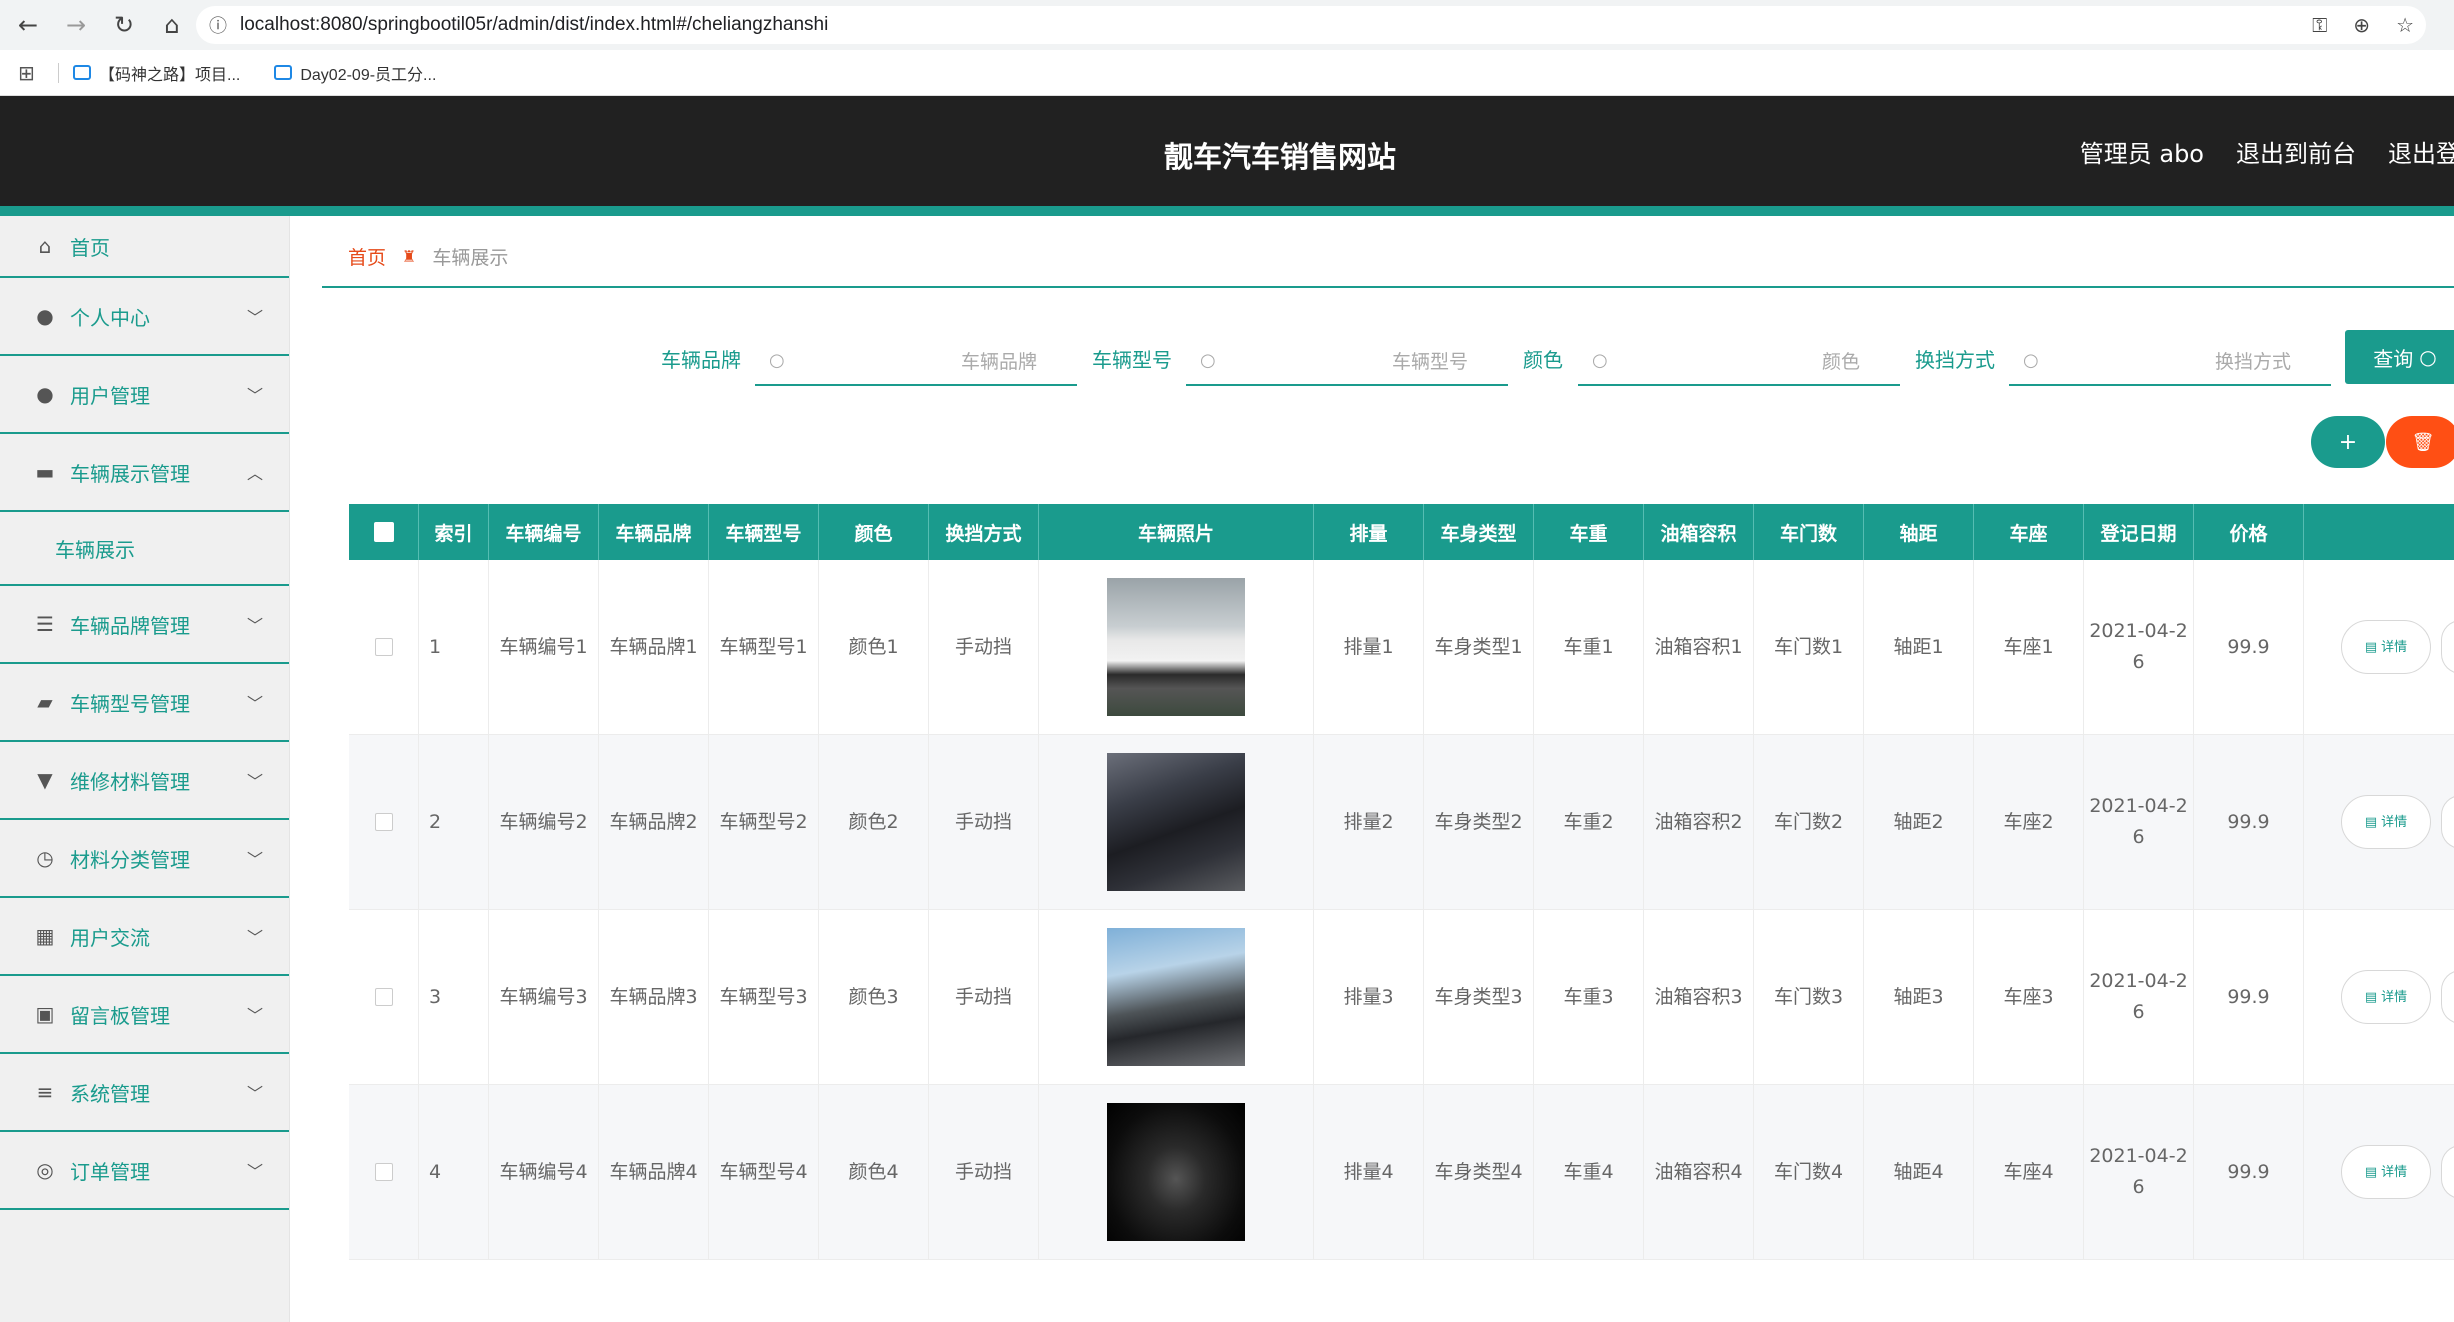  I want to click on query-button: 查询 ○, so click(2399, 357).